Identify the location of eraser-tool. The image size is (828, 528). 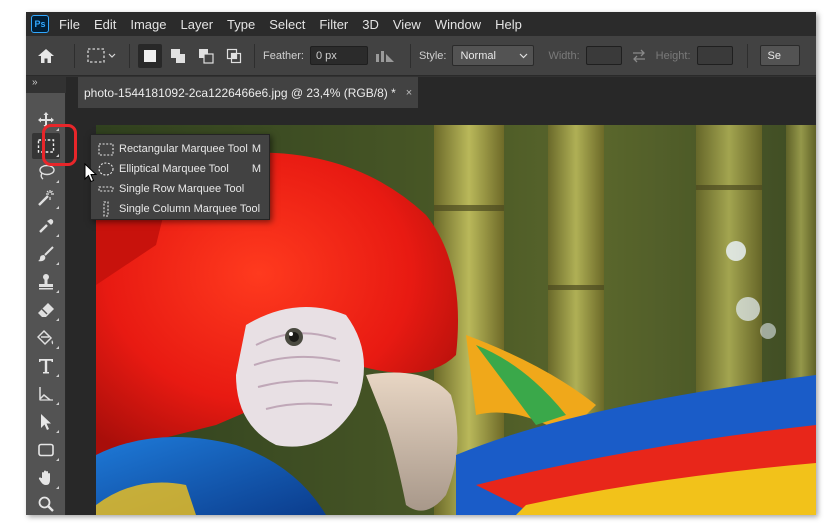
(46, 310).